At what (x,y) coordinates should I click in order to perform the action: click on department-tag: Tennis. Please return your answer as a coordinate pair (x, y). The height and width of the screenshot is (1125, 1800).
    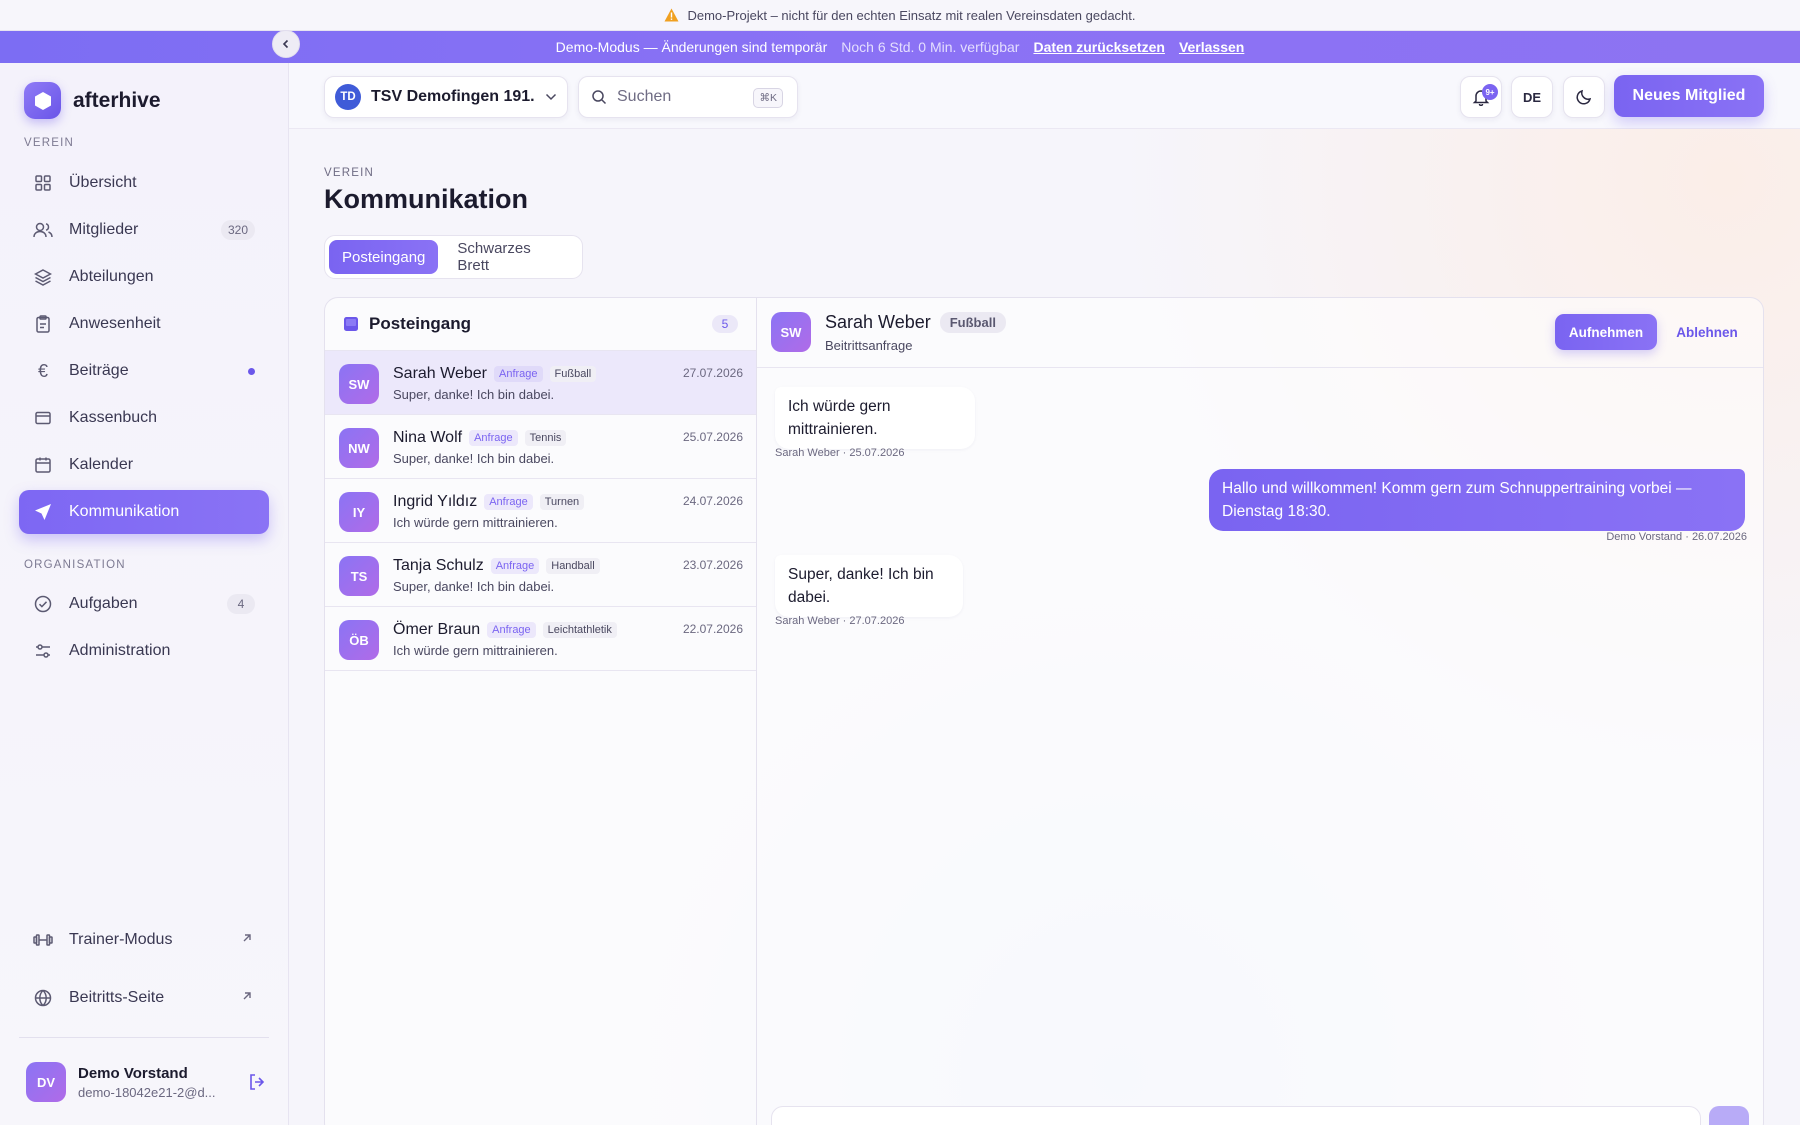
    Looking at the image, I should click on (545, 438).